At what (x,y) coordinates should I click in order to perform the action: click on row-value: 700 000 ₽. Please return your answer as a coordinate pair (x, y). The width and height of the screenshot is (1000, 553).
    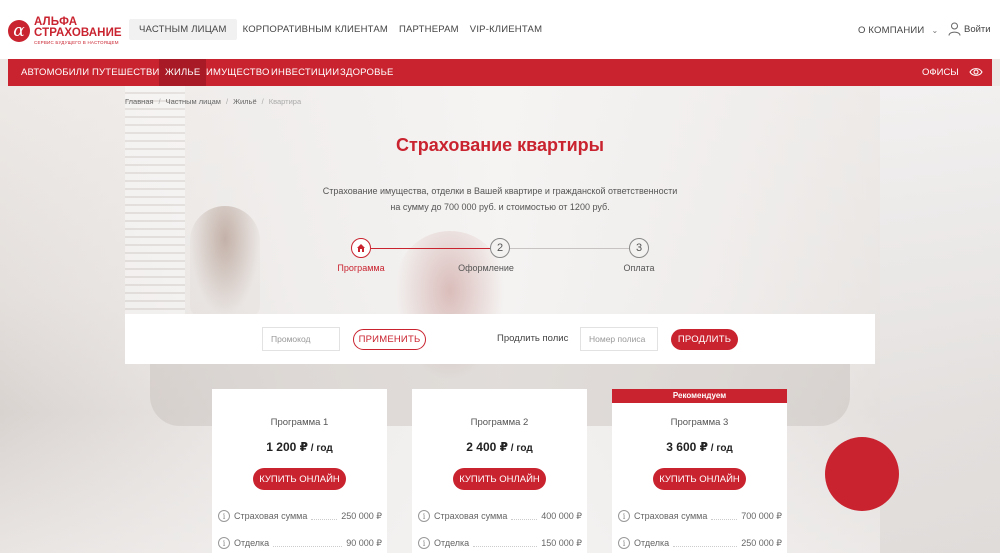
    Looking at the image, I should click on (761, 515).